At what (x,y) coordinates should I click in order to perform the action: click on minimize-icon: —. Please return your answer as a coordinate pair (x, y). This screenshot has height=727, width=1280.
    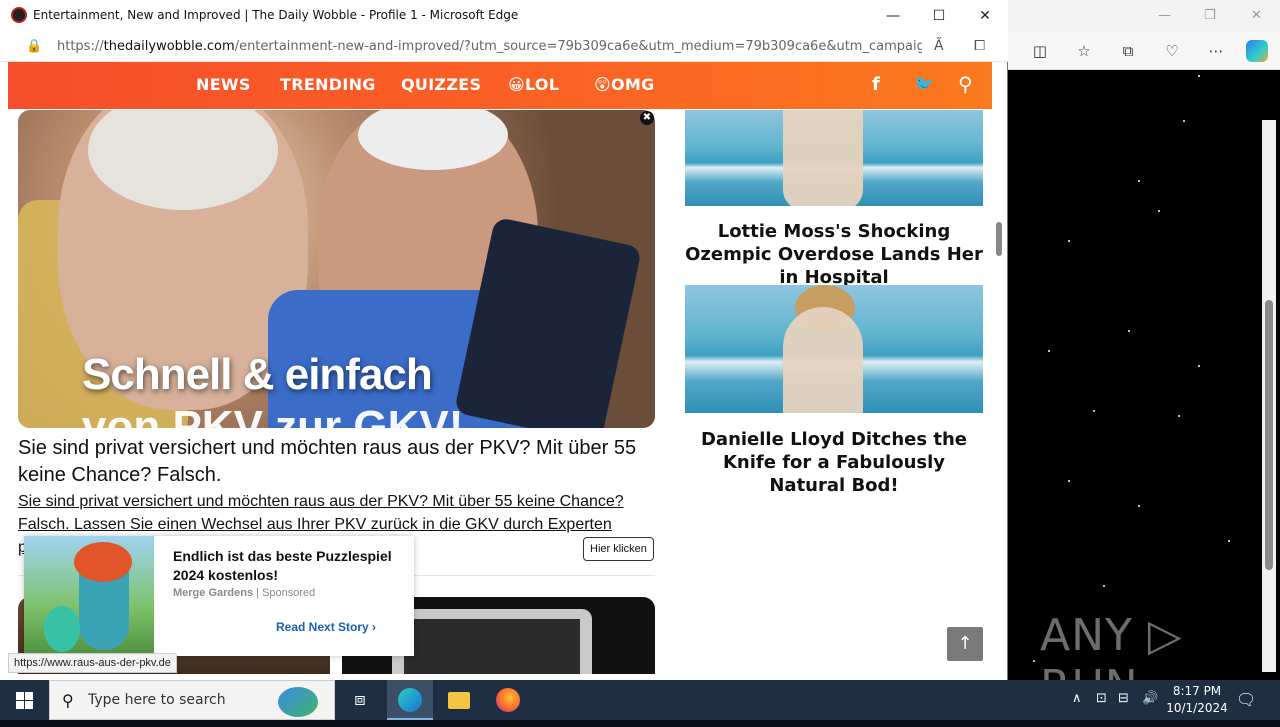
    Looking at the image, I should click on (1164, 15).